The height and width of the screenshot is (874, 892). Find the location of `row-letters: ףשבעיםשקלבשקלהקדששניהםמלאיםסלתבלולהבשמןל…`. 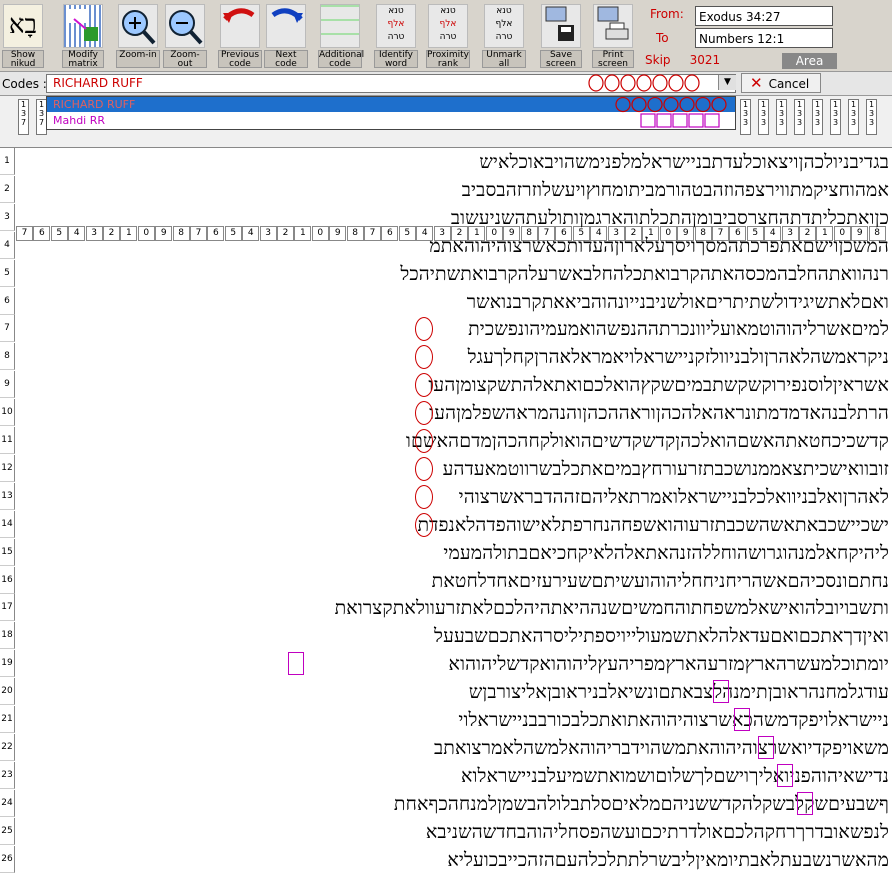

row-letters: ףשבעיםשקלבשקלהקדששניהםמלאיםסלתבלולהבשמןל… is located at coordinates (453, 804).